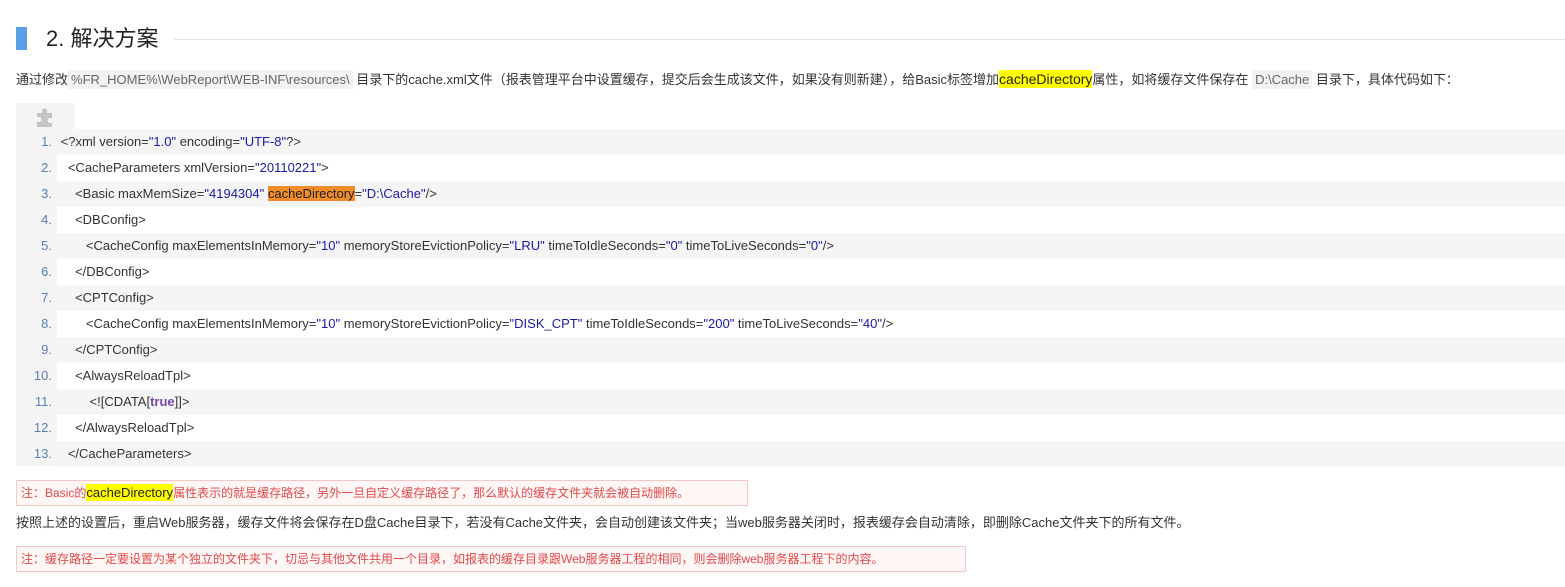 Image resolution: width=1565 pixels, height=587 pixels. Describe the element at coordinates (112, 271) in the screenshot. I see `code-token: </DBConfig>` at that location.